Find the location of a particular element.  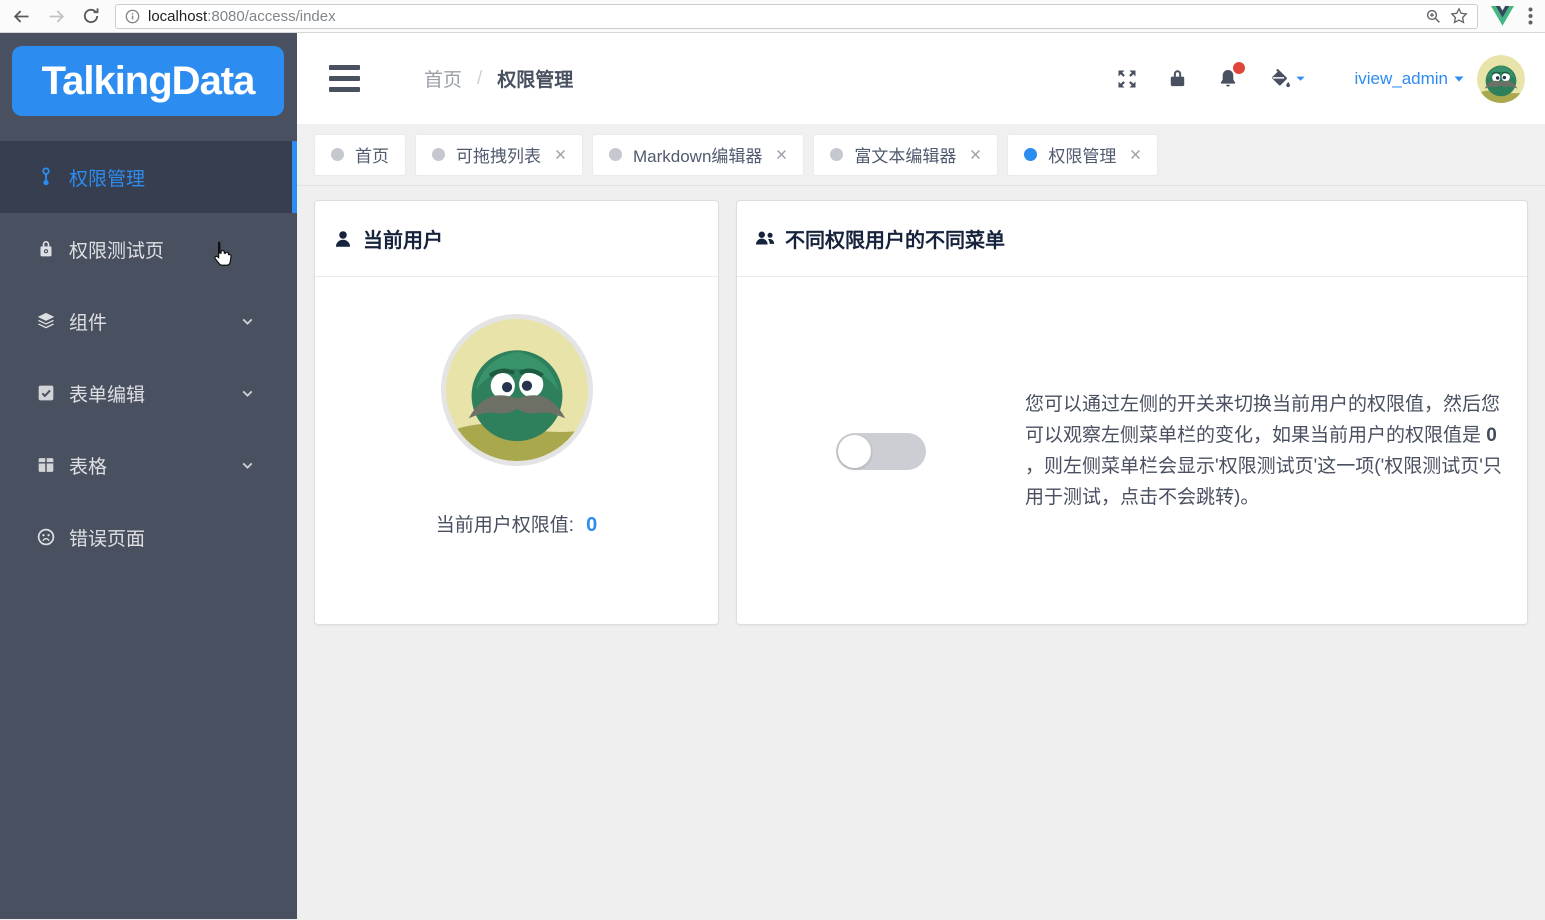

menu-toggle-button is located at coordinates (344, 78).